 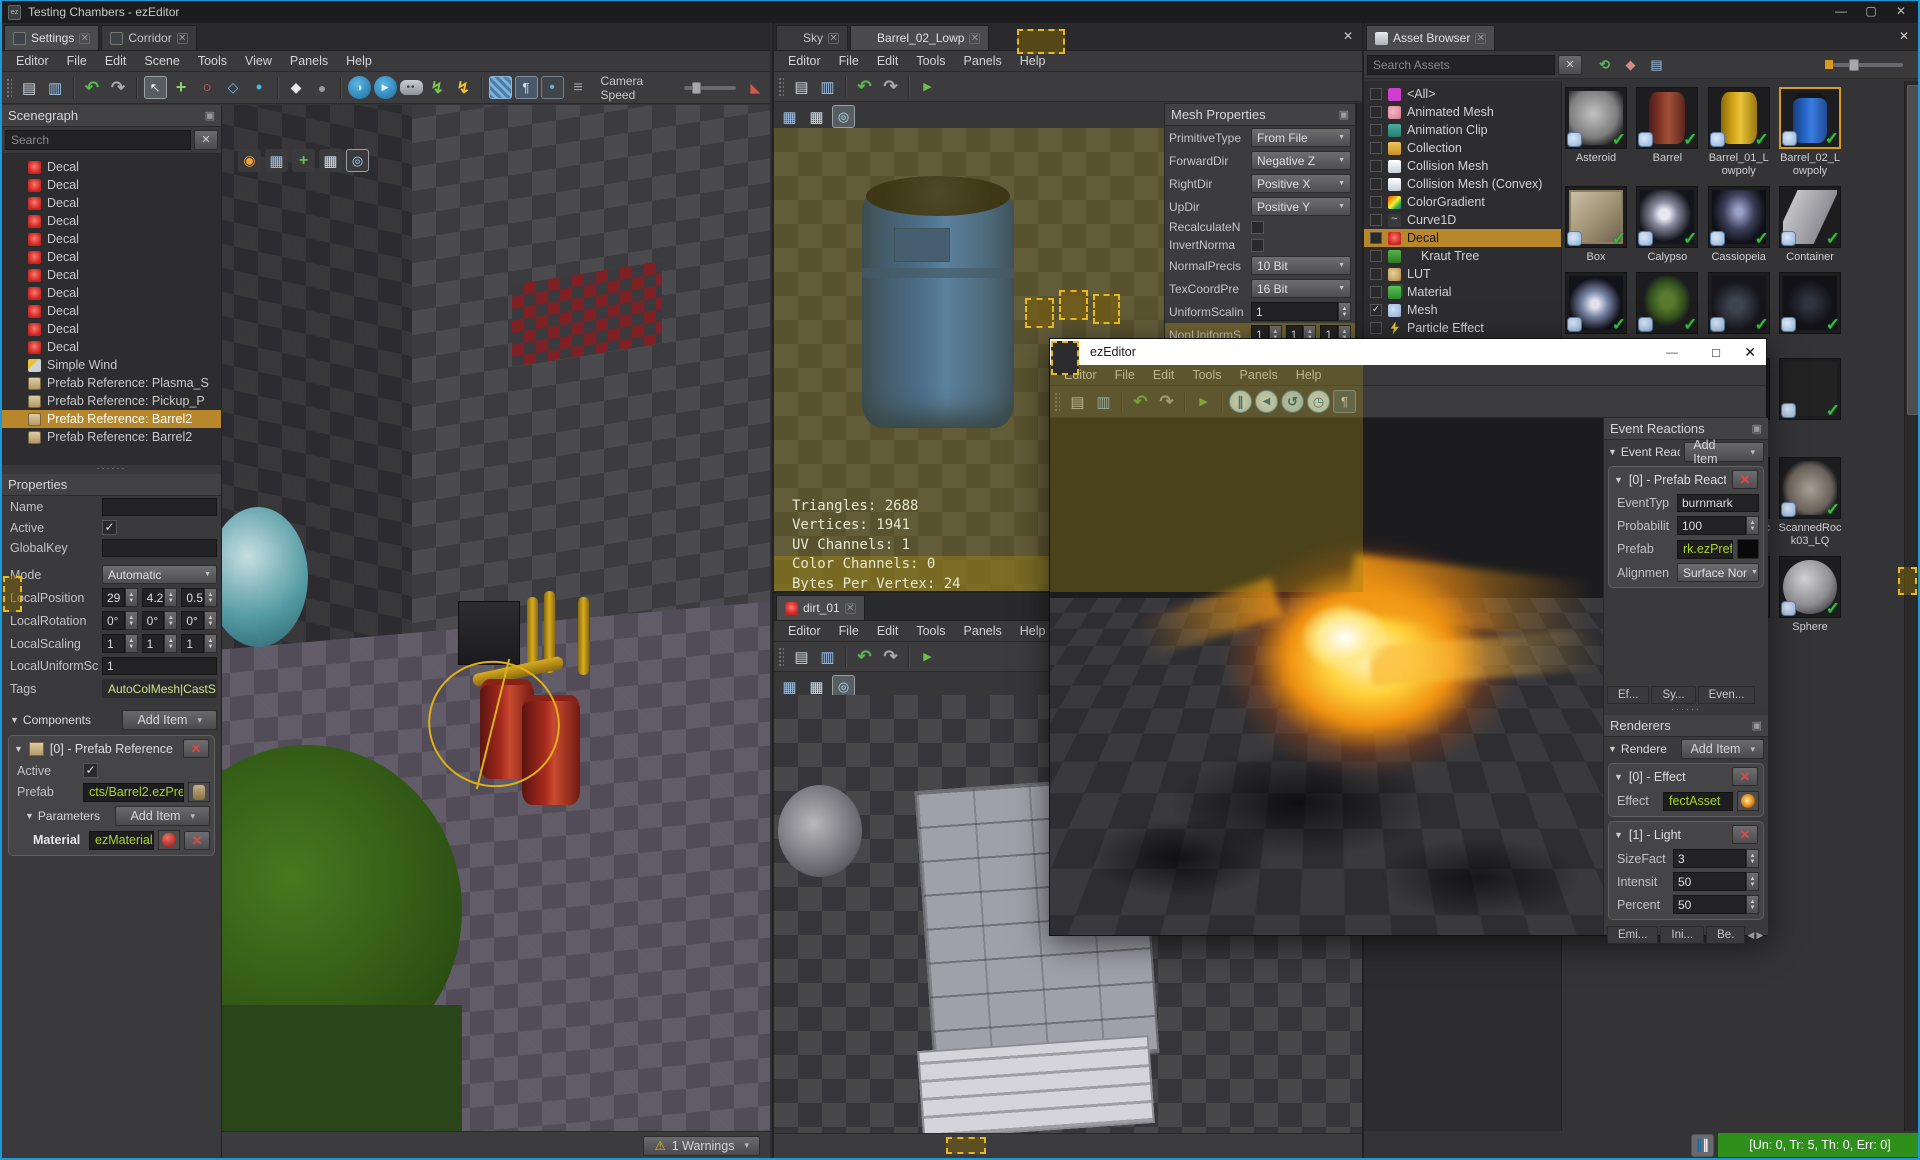 I want to click on redo-icon, so click(x=118, y=87).